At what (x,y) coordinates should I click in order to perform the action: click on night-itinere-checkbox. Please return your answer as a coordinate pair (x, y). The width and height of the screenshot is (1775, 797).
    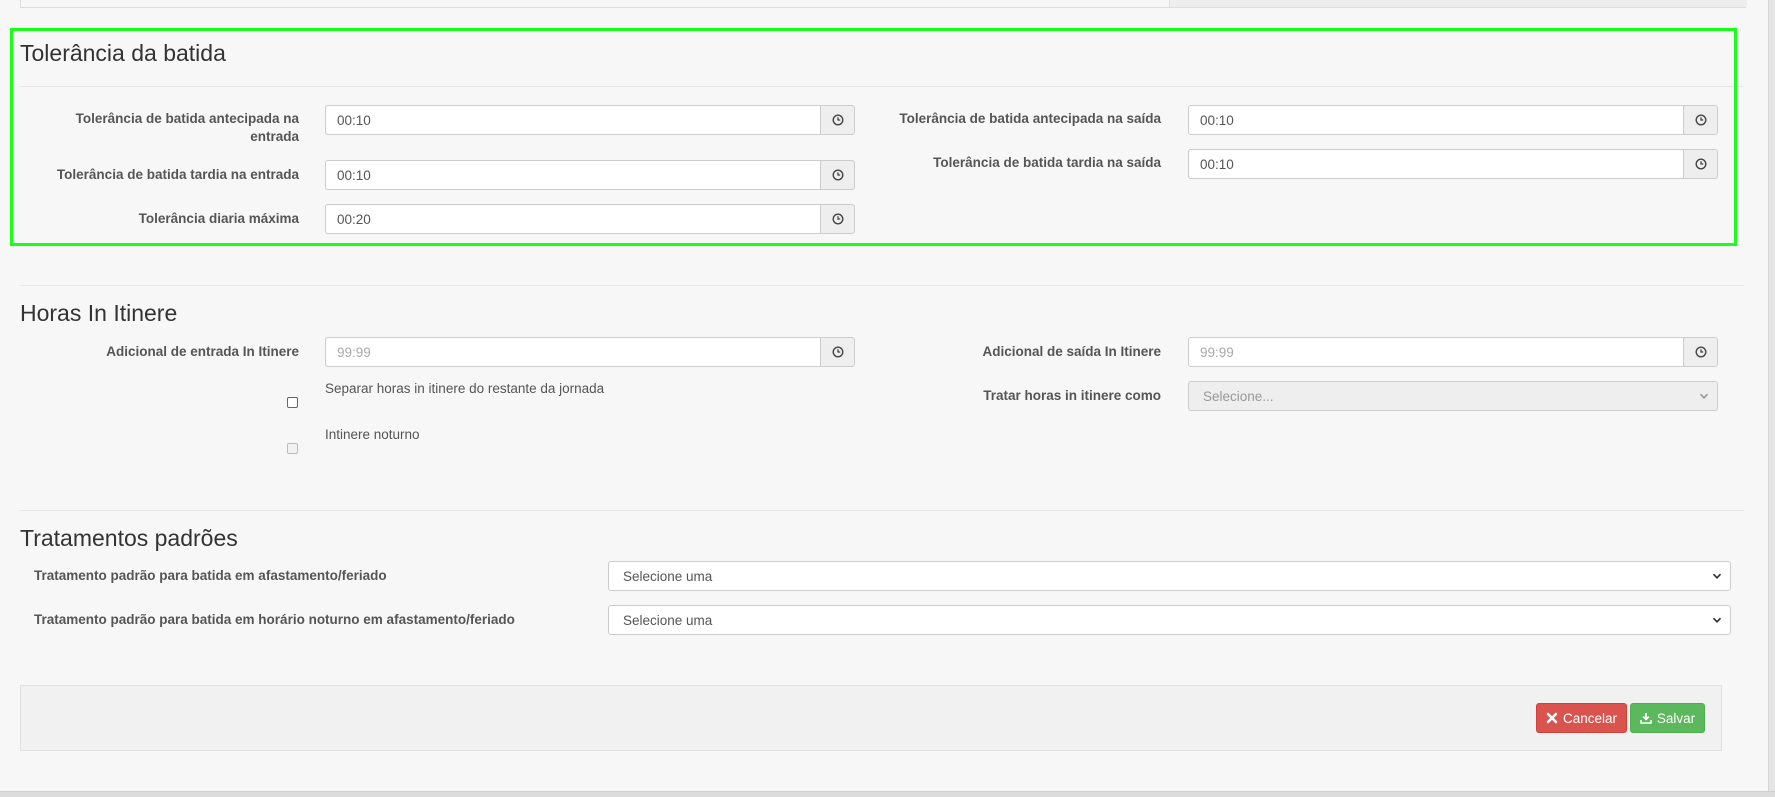
    Looking at the image, I should click on (292, 448).